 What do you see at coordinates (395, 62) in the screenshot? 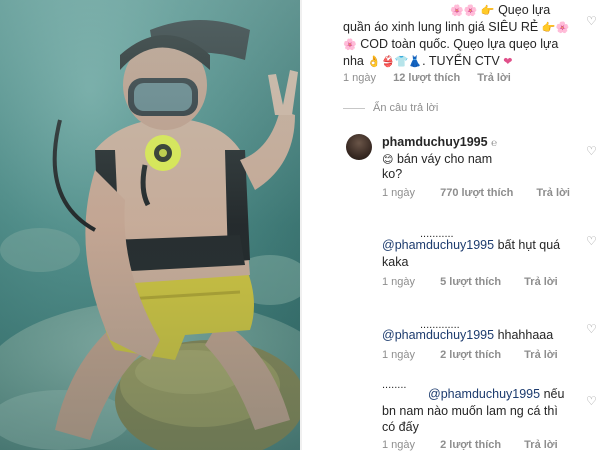
I see `clothing-emoji: 👌👙👕👗` at bounding box center [395, 62].